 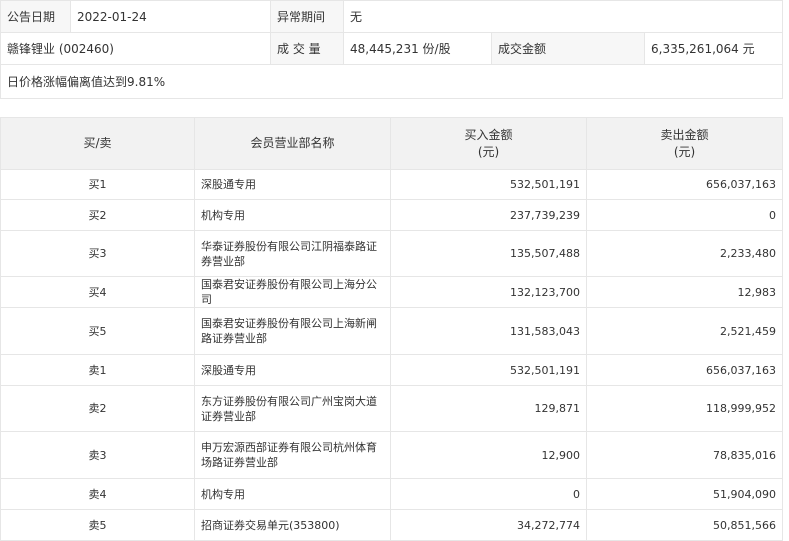 I want to click on cell-dept: 国泰君安证券股份有限公司上海新闸路证券营业部, so click(x=292, y=331).